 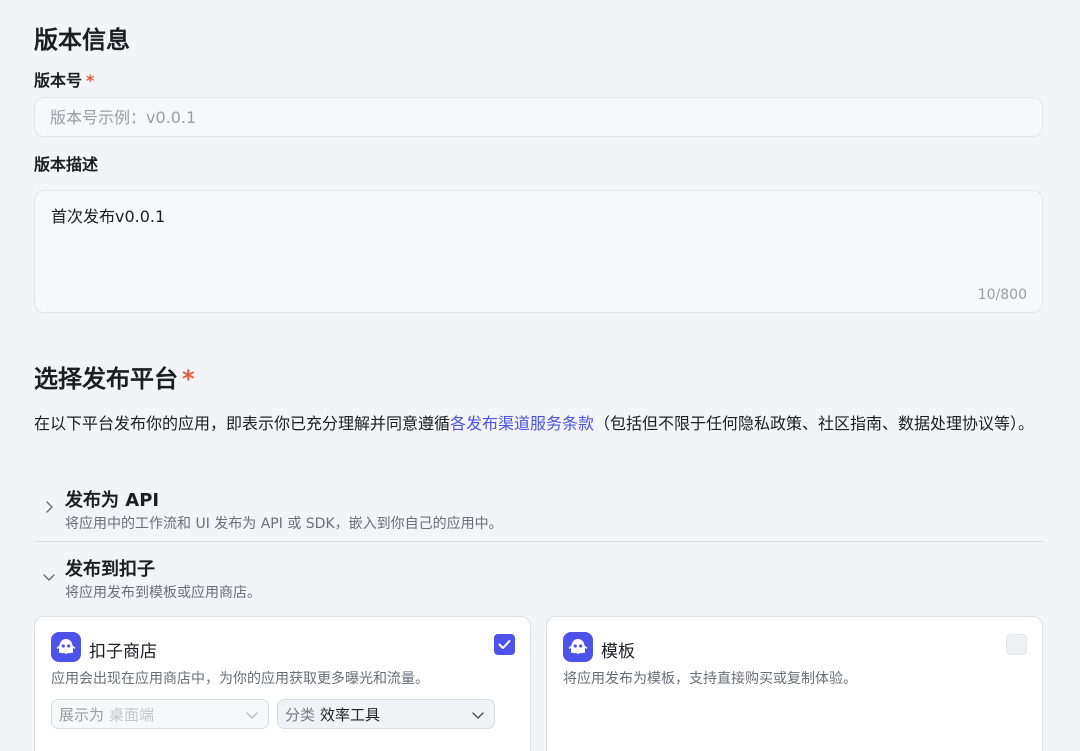 I want to click on chevron-right-icon, so click(x=49, y=507).